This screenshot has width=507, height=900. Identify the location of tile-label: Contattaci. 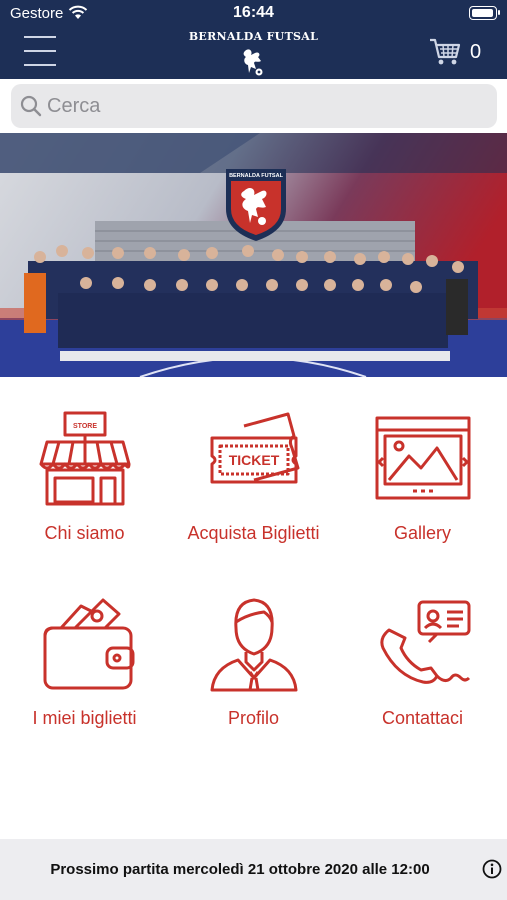
(422, 718).